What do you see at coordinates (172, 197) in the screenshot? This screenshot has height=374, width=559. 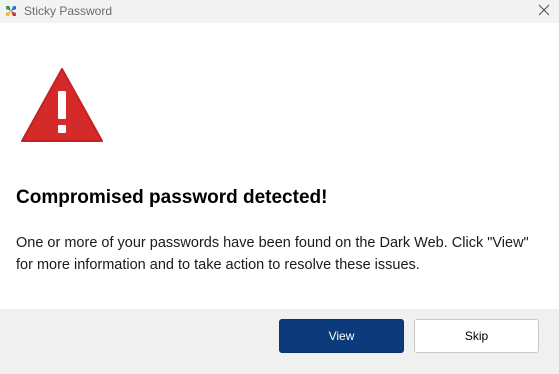 I see `alert-heading: Compromised password detected!` at bounding box center [172, 197].